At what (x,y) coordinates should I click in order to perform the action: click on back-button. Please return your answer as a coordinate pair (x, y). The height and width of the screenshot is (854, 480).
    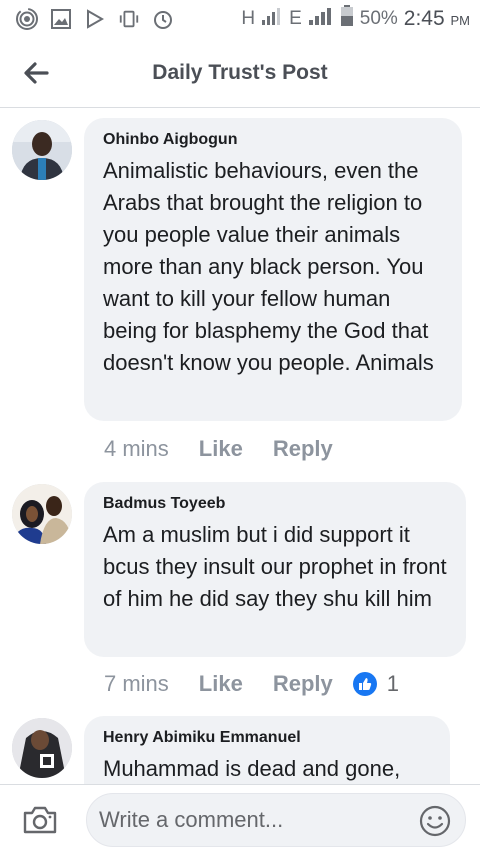
    Looking at the image, I should click on (36, 73).